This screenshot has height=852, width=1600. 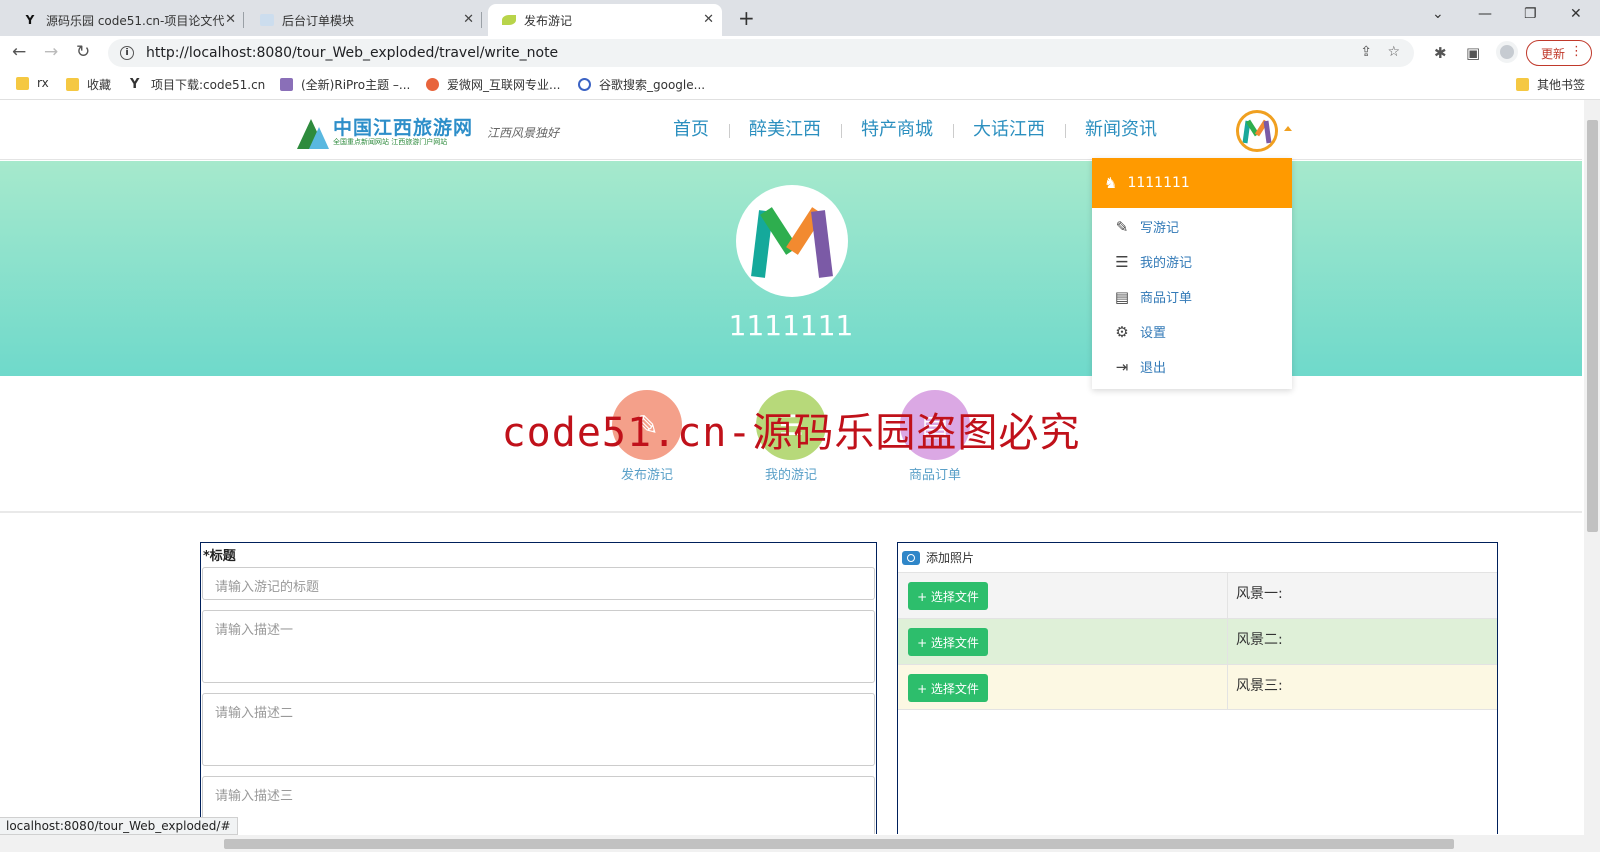 I want to click on quick-orders: ▤ 商品订单, so click(x=935, y=436).